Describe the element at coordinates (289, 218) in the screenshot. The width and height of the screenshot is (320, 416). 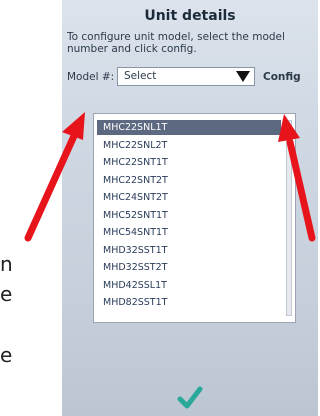
I see `list-scrollbar` at that location.